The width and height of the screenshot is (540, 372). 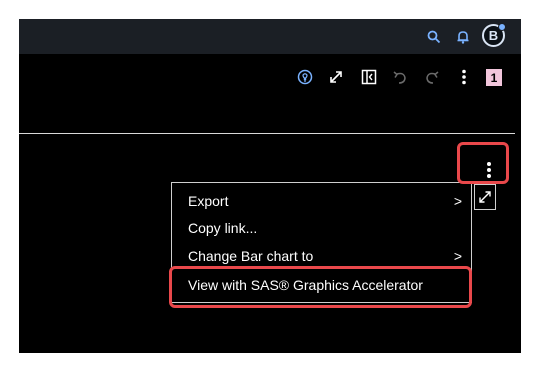 I want to click on object-more-options-button, so click(x=489, y=170).